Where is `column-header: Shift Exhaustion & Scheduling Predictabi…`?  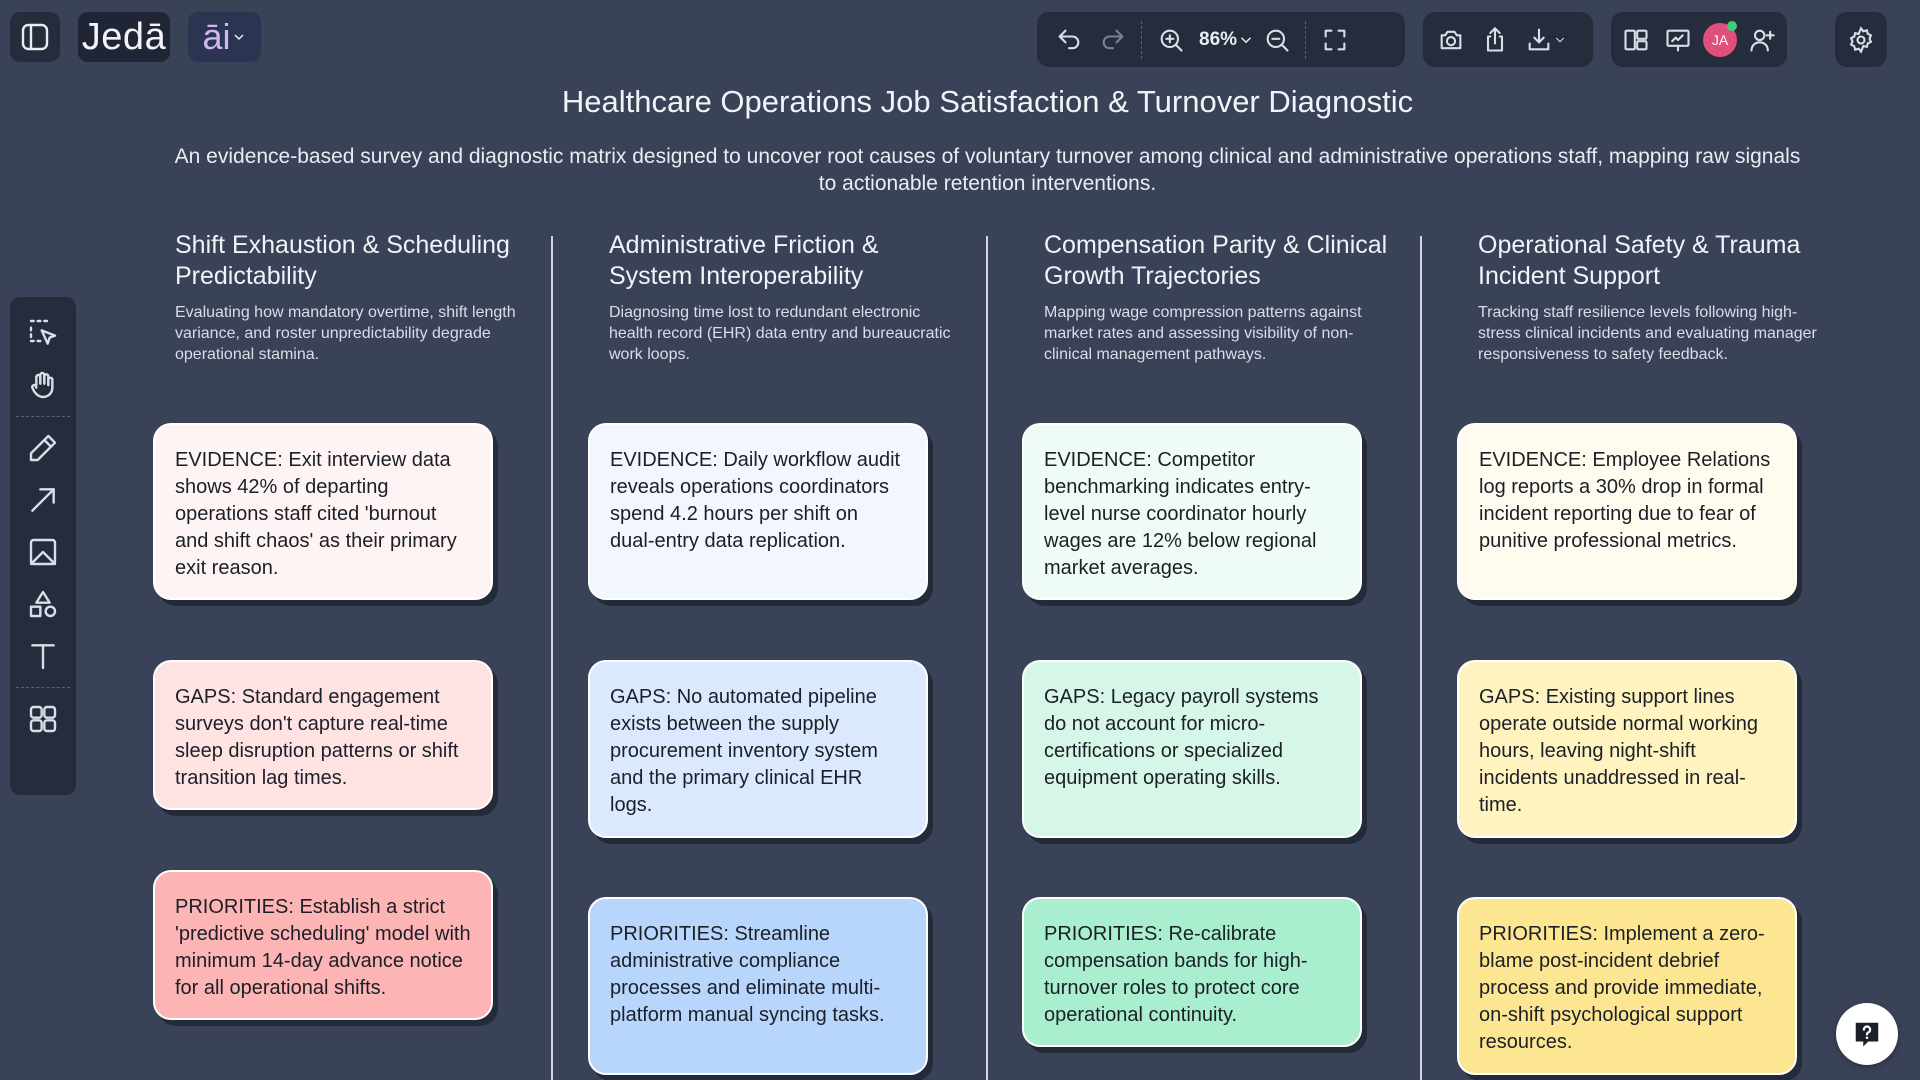 column-header: Shift Exhaustion & Scheduling Predictabi… is located at coordinates (347, 297).